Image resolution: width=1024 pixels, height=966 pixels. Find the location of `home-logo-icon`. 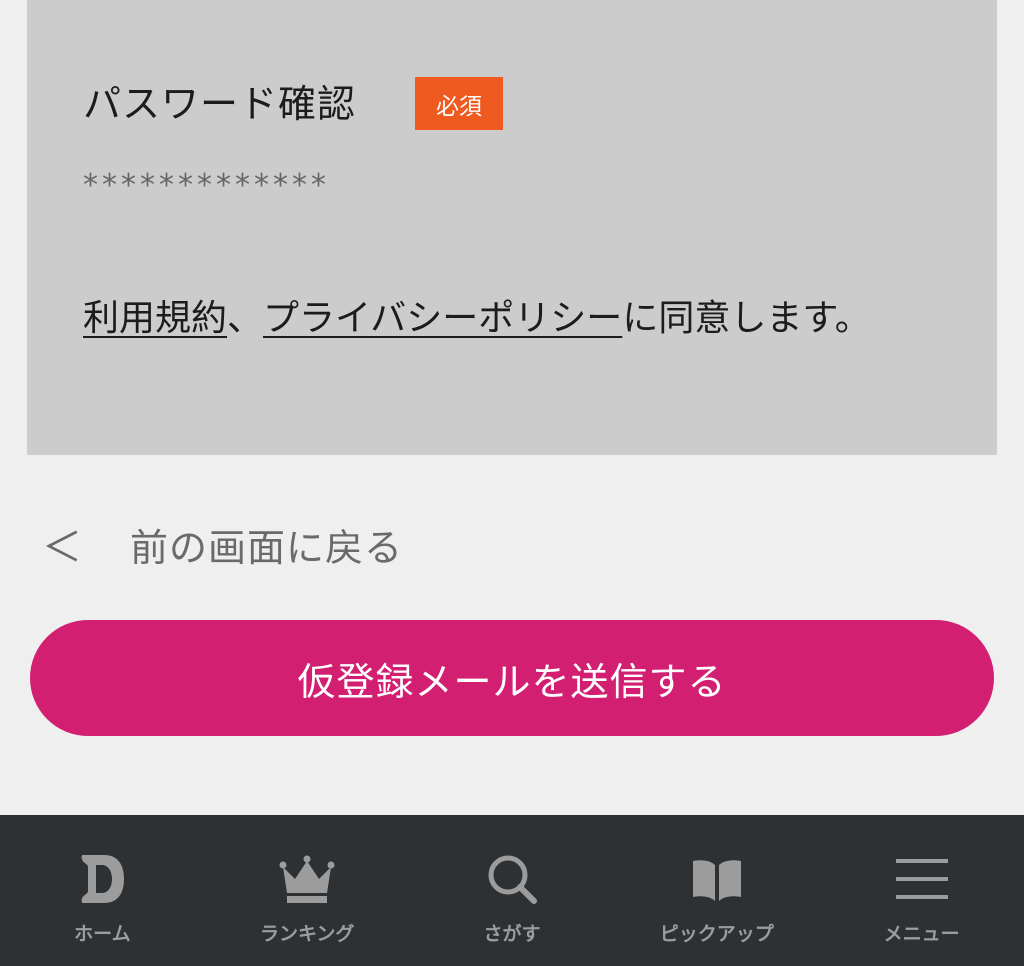

home-logo-icon is located at coordinates (103, 879).